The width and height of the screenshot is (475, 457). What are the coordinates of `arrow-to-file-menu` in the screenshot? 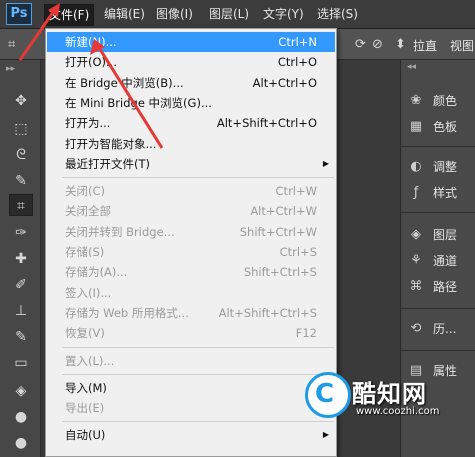 It's located at (39, 32).